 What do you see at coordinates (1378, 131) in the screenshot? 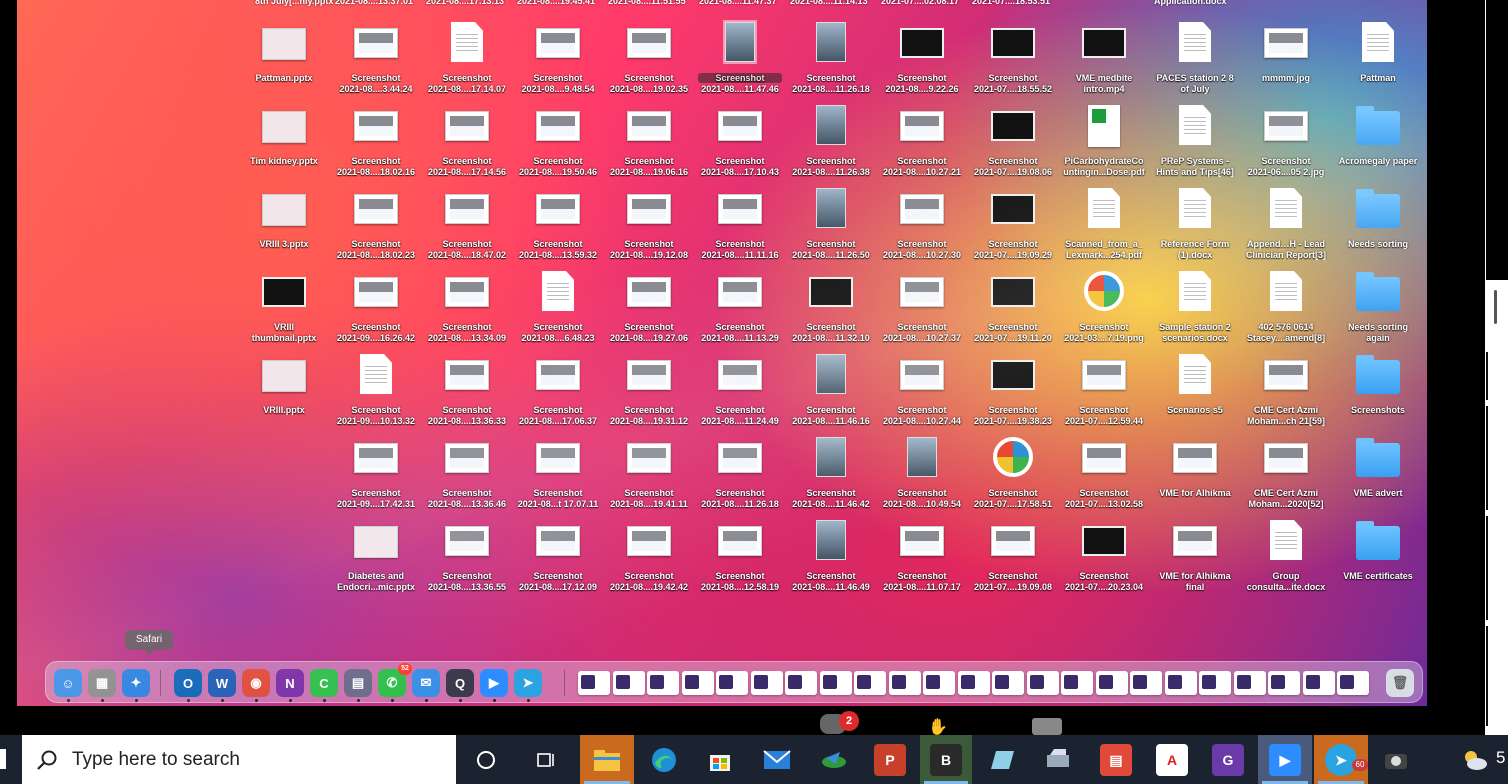
I see `desktop-folder: Acromegaly paper` at bounding box center [1378, 131].